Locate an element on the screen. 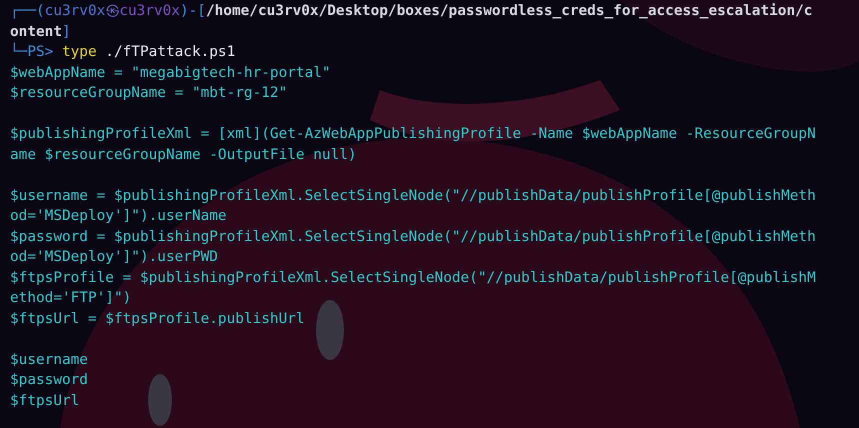  terminal-line: $ftpsUrl = $ftpsProfile.publishUrl is located at coordinates (157, 319).